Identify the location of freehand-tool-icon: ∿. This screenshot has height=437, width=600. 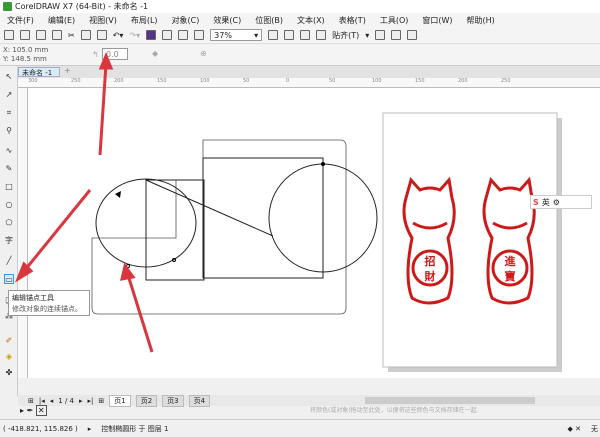
(9, 151).